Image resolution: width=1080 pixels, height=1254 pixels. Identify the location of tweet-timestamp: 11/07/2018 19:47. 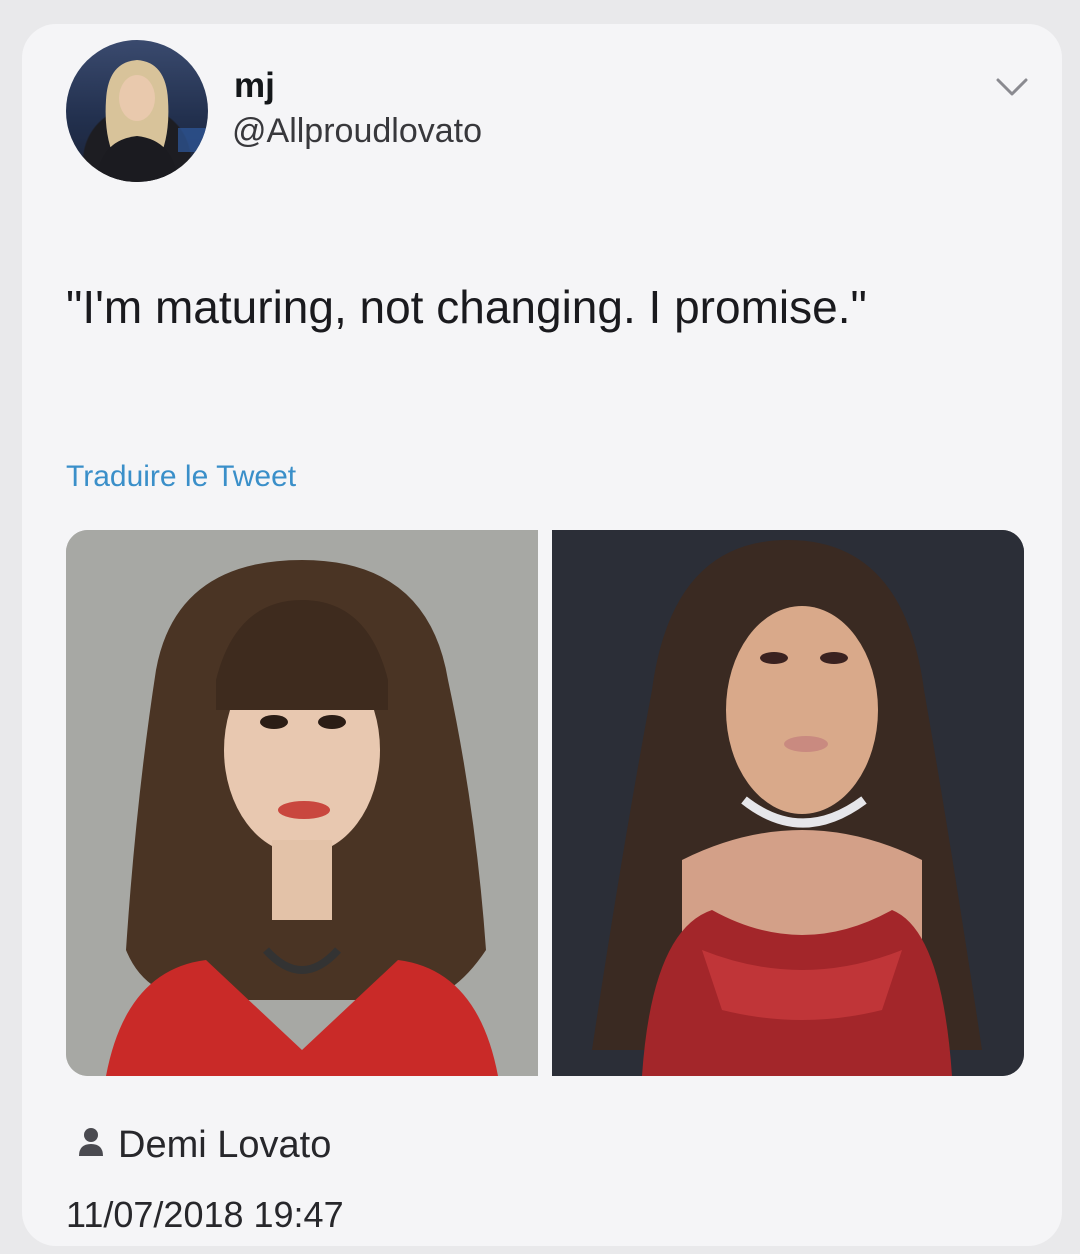
(205, 1214).